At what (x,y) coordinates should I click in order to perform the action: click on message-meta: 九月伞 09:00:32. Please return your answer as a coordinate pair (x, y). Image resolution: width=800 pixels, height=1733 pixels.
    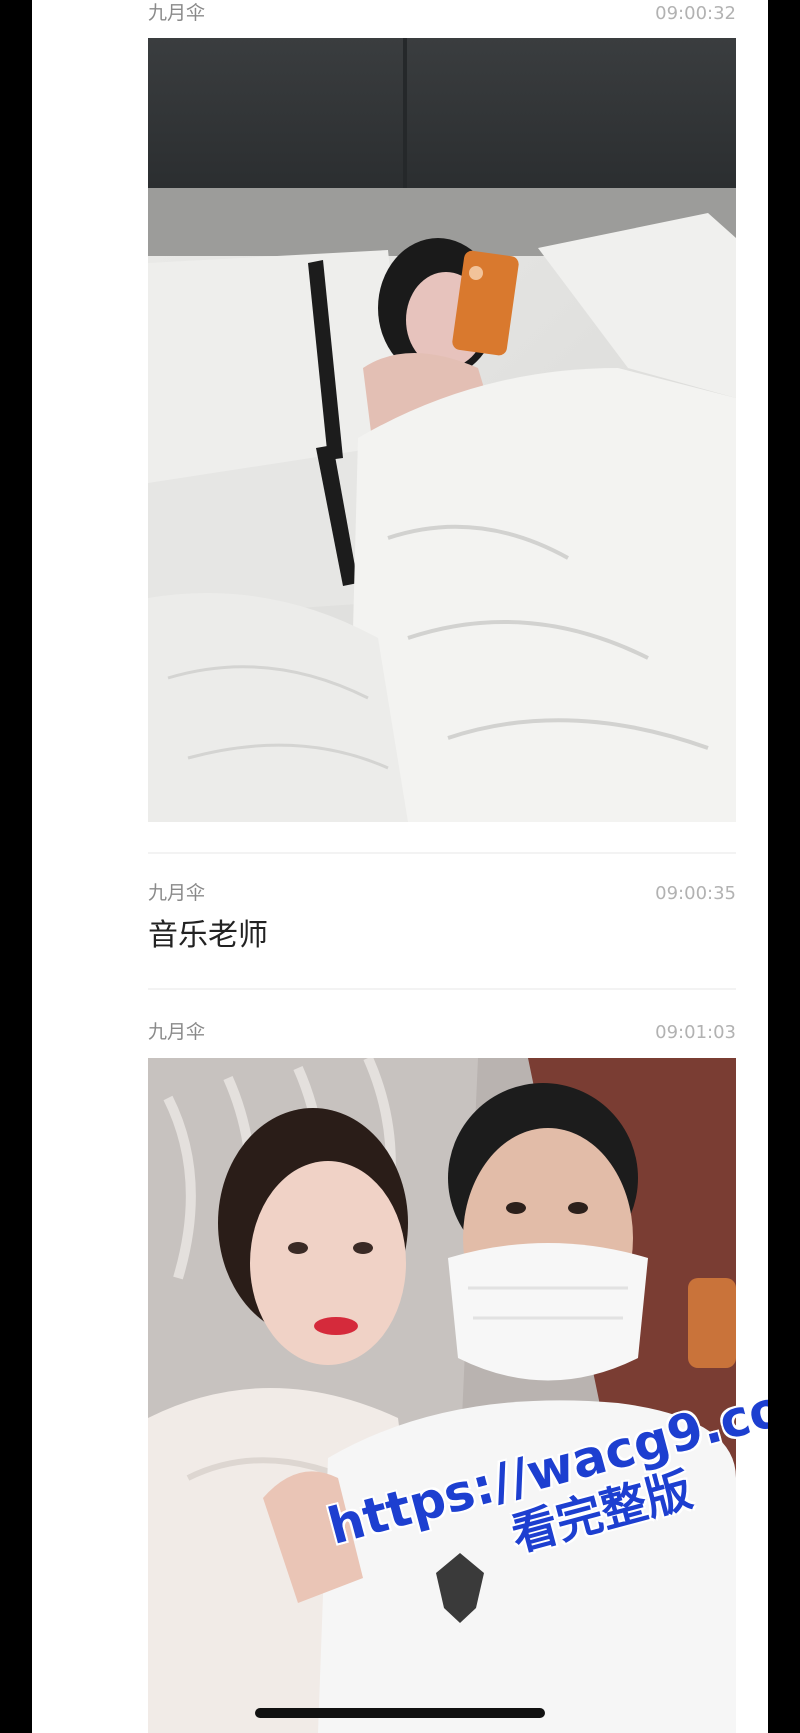
    Looking at the image, I should click on (442, 14).